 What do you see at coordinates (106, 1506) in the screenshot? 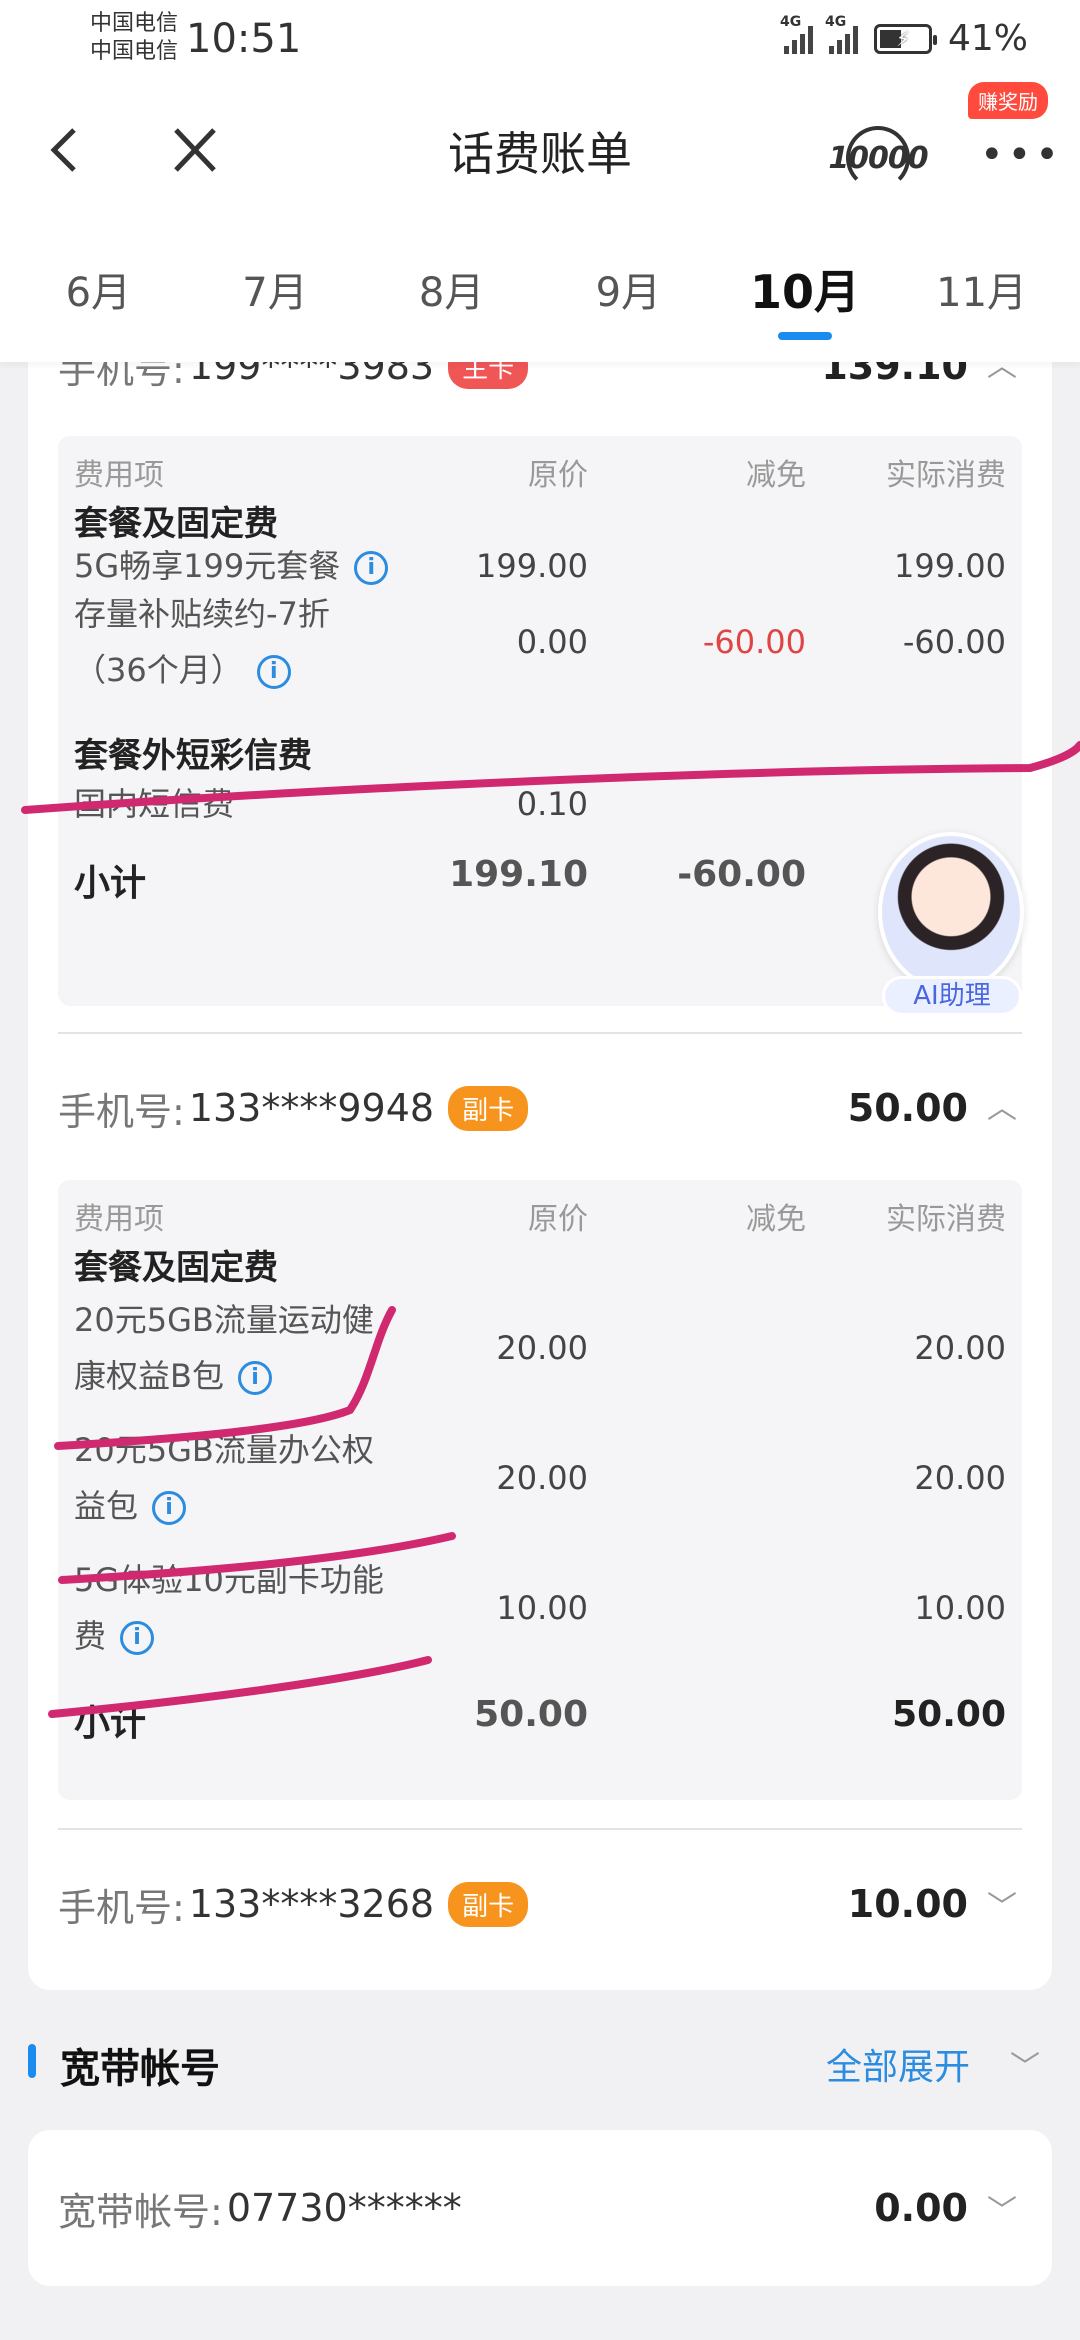
I see `item-name-line2: 益包` at bounding box center [106, 1506].